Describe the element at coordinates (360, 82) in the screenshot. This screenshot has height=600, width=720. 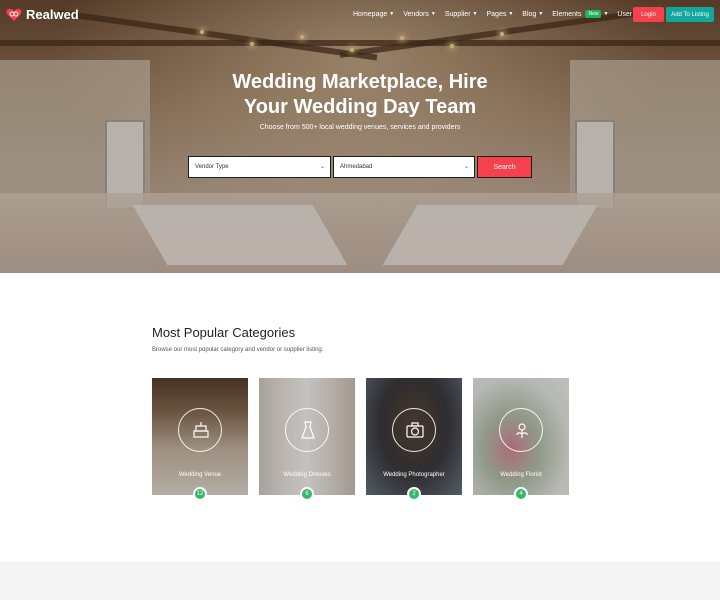
I see `hero-title-line: Wedding Marketplace, Hire` at that location.